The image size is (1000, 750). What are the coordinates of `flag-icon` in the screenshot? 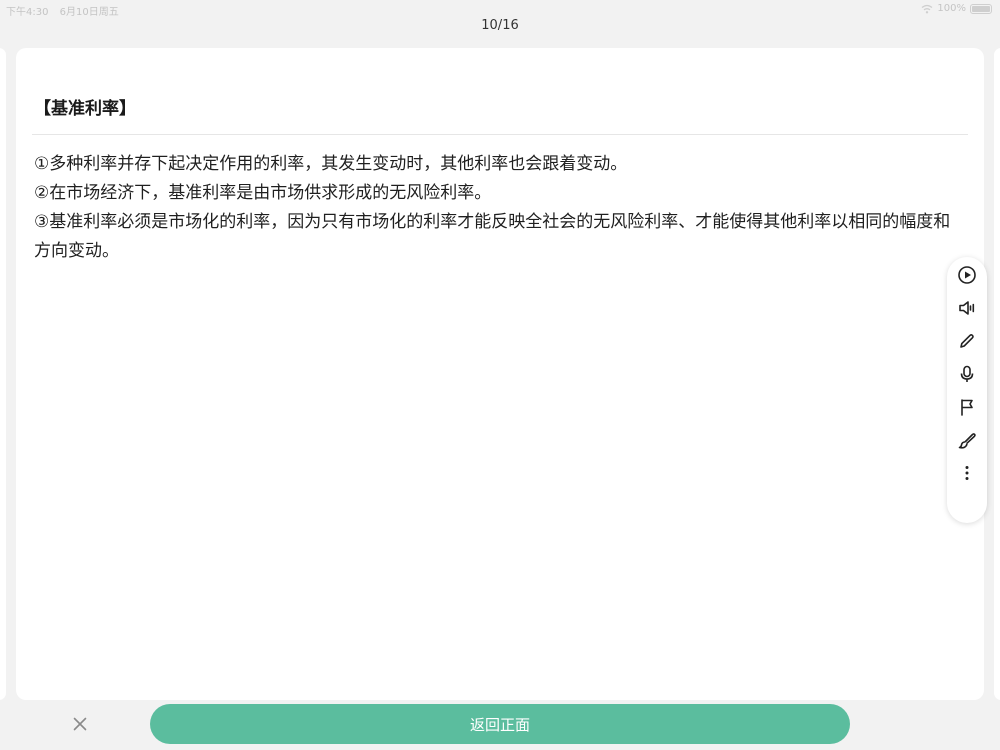 It's located at (967, 407).